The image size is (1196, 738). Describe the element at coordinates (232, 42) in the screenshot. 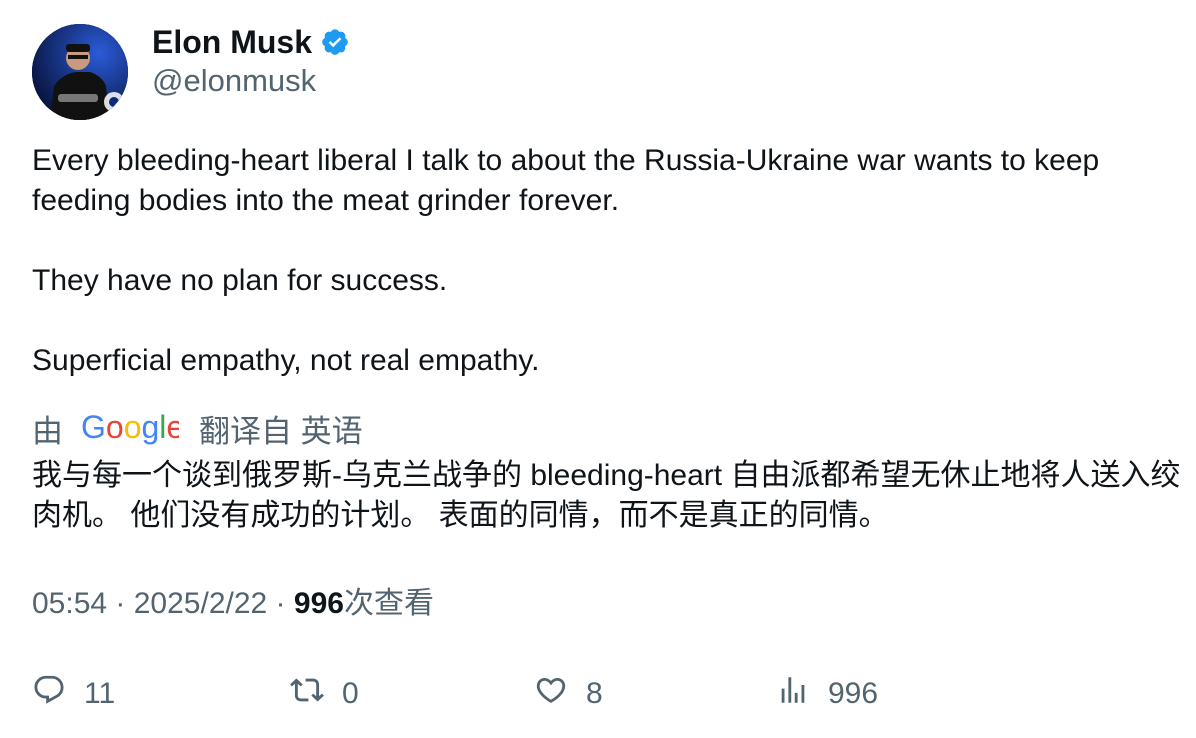

I see `author-name: Elon Musk` at that location.